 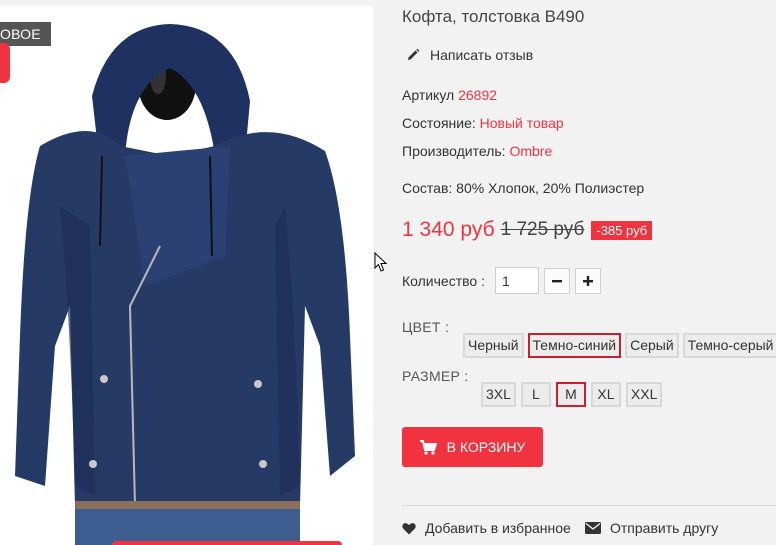 I want to click on size-option-xxl: XXL, so click(x=644, y=394).